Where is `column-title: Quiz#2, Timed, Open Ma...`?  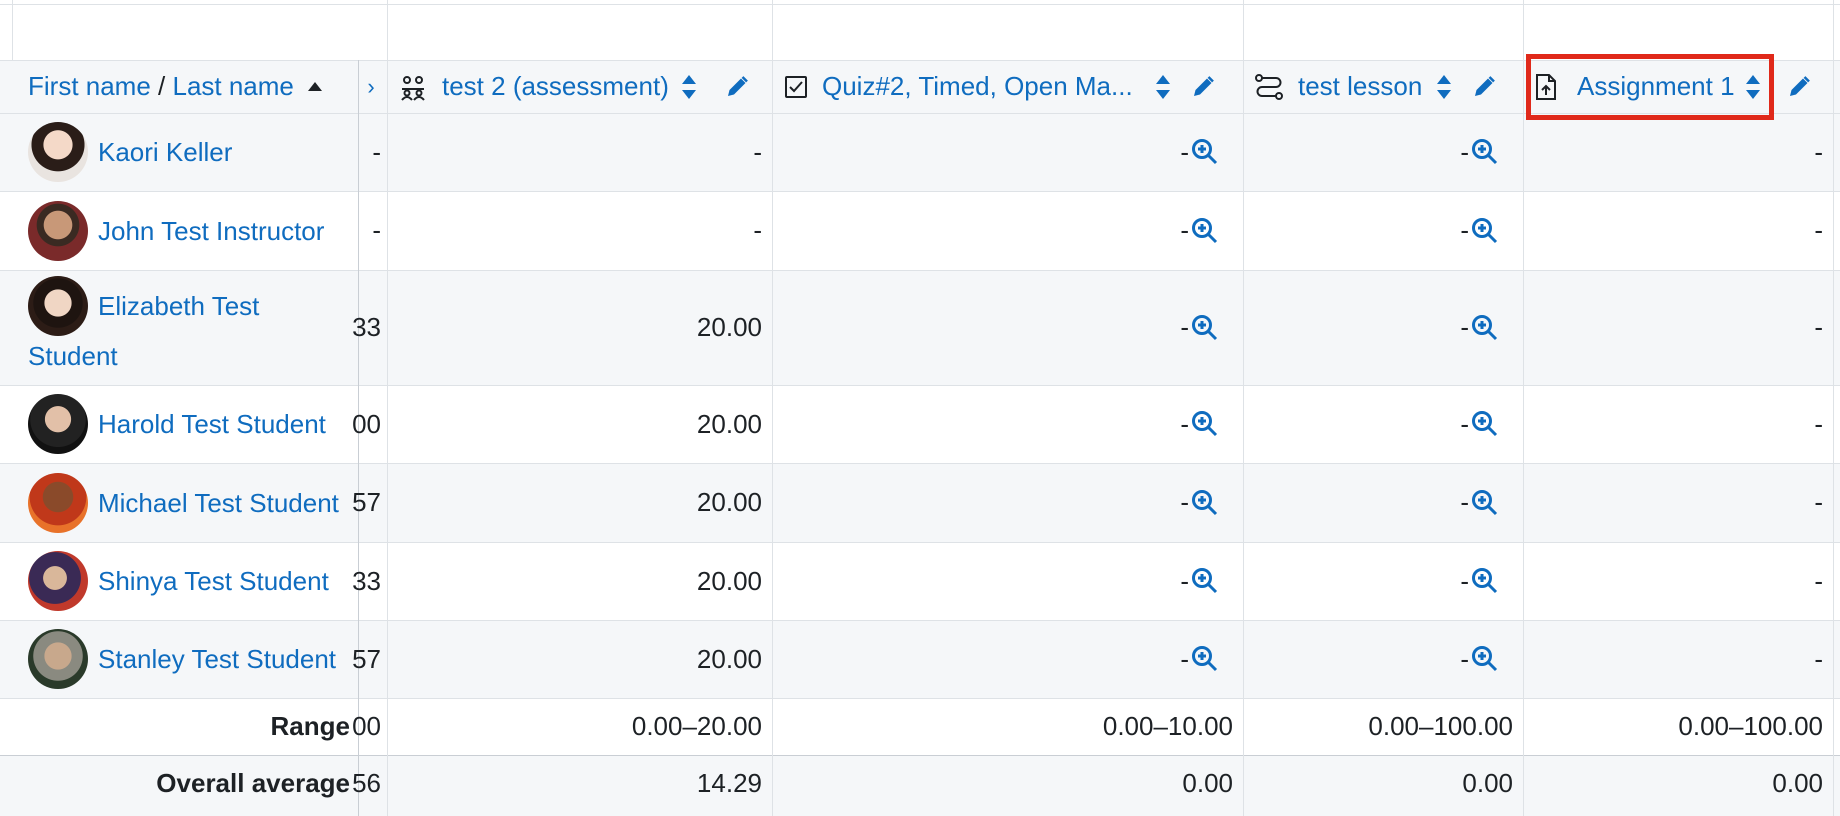 column-title: Quiz#2, Timed, Open Ma... is located at coordinates (977, 86).